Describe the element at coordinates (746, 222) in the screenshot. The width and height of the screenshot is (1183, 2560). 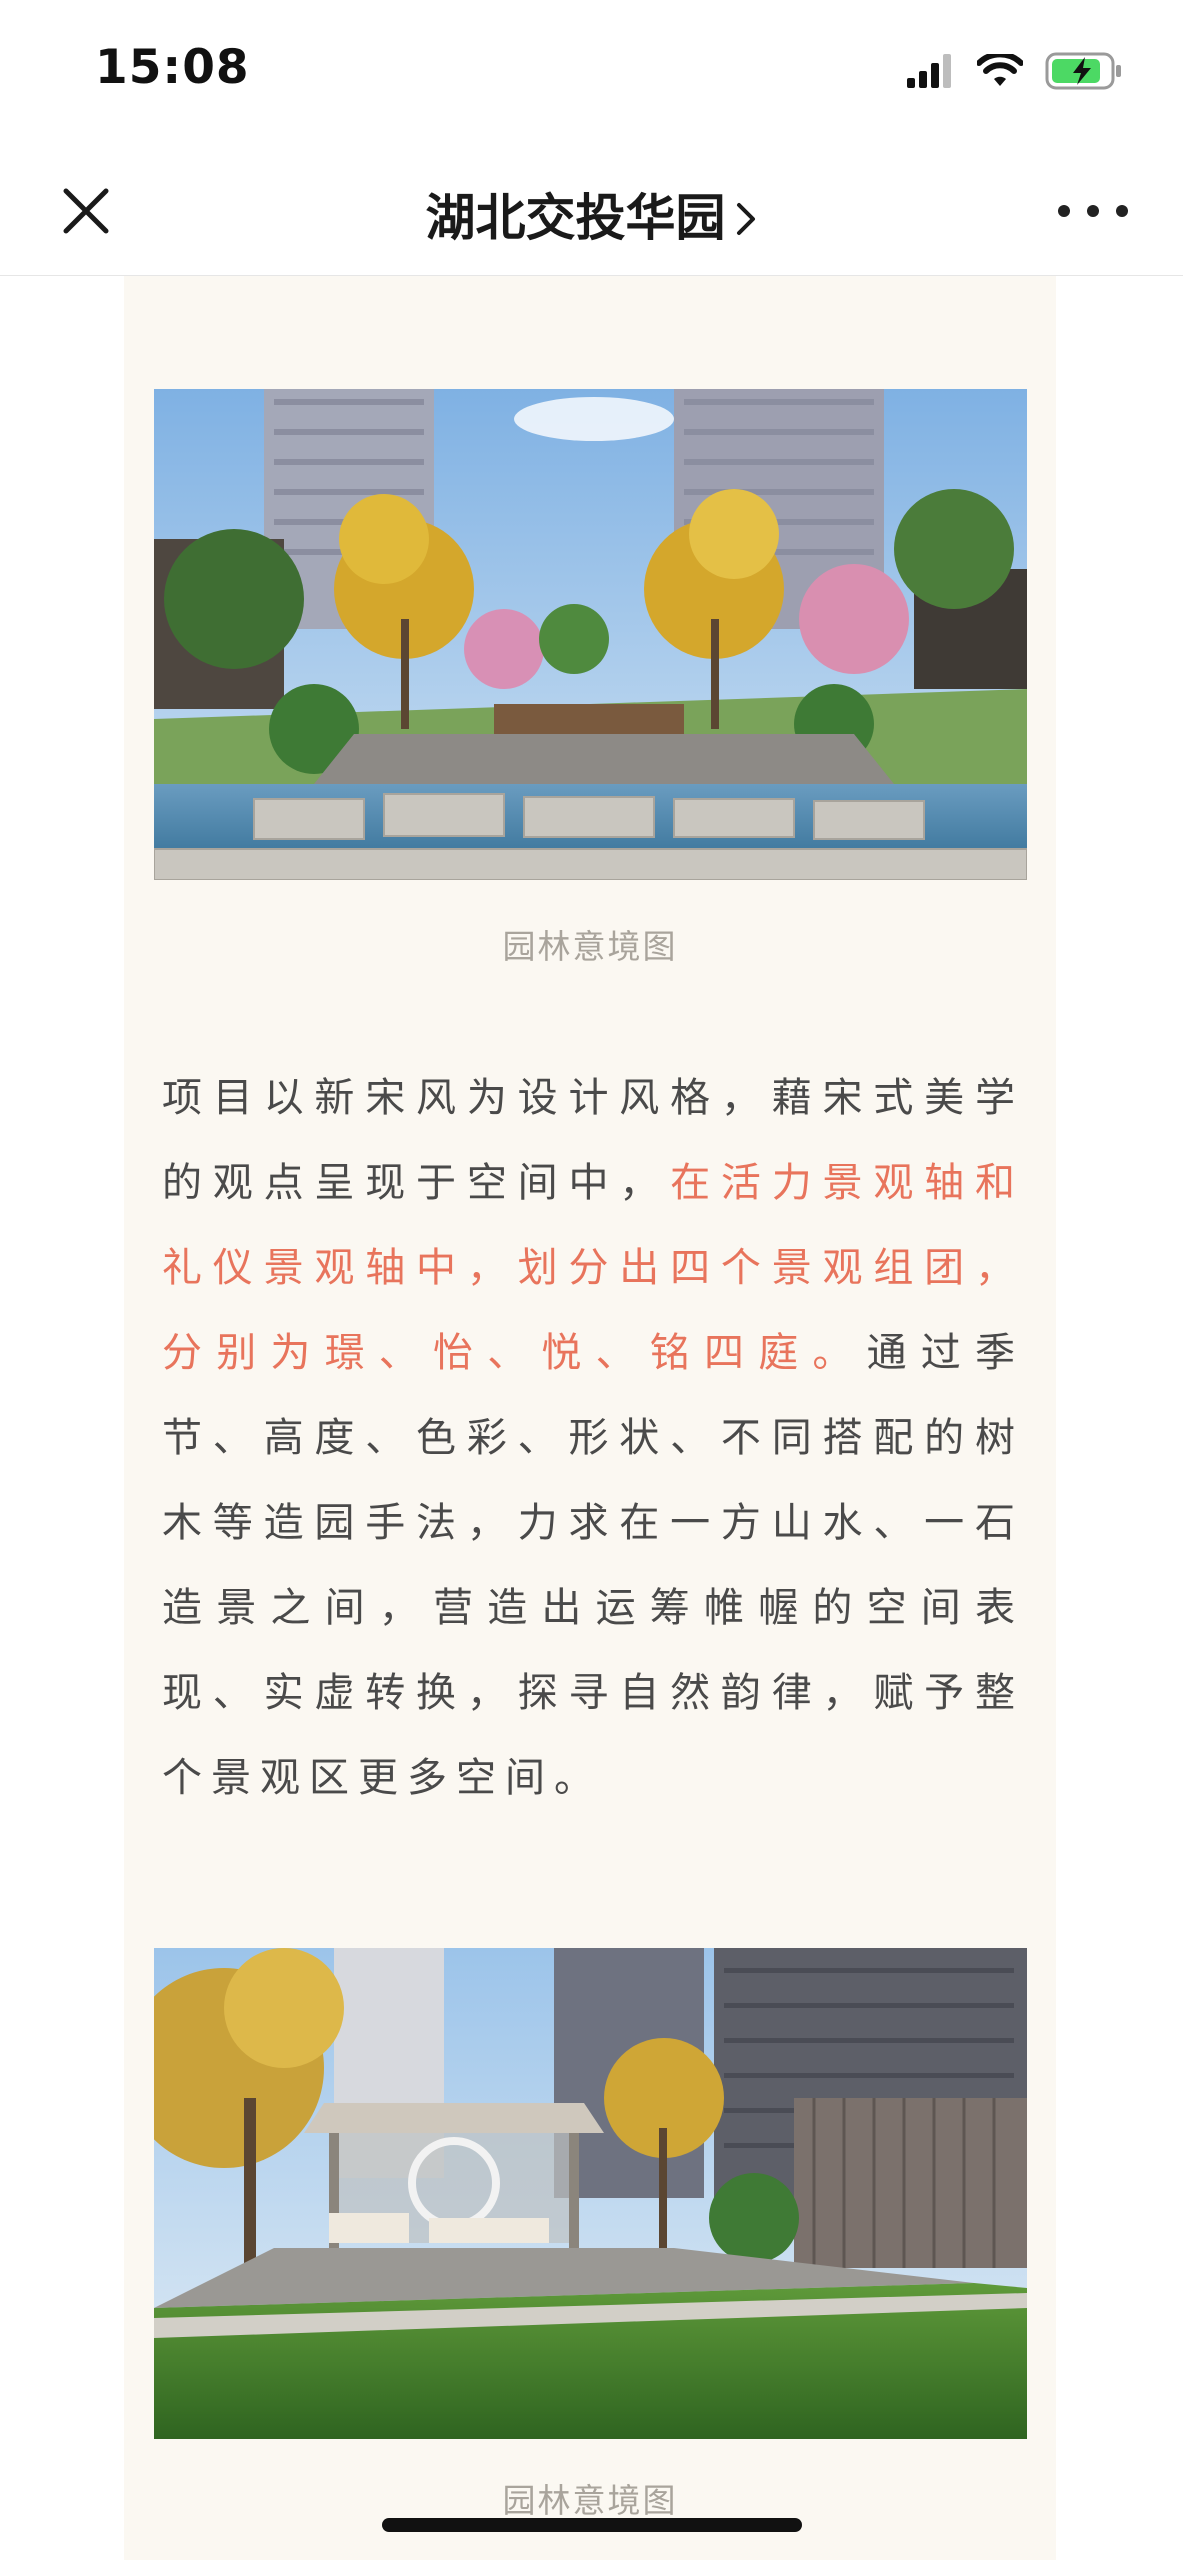
I see `chevron-right-icon` at that location.